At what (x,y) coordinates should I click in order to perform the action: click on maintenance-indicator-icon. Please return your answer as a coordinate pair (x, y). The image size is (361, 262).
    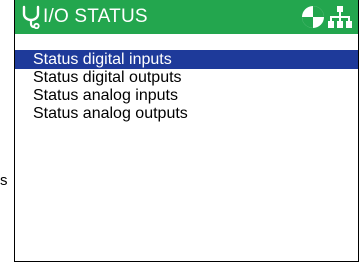
    Looking at the image, I should click on (313, 17).